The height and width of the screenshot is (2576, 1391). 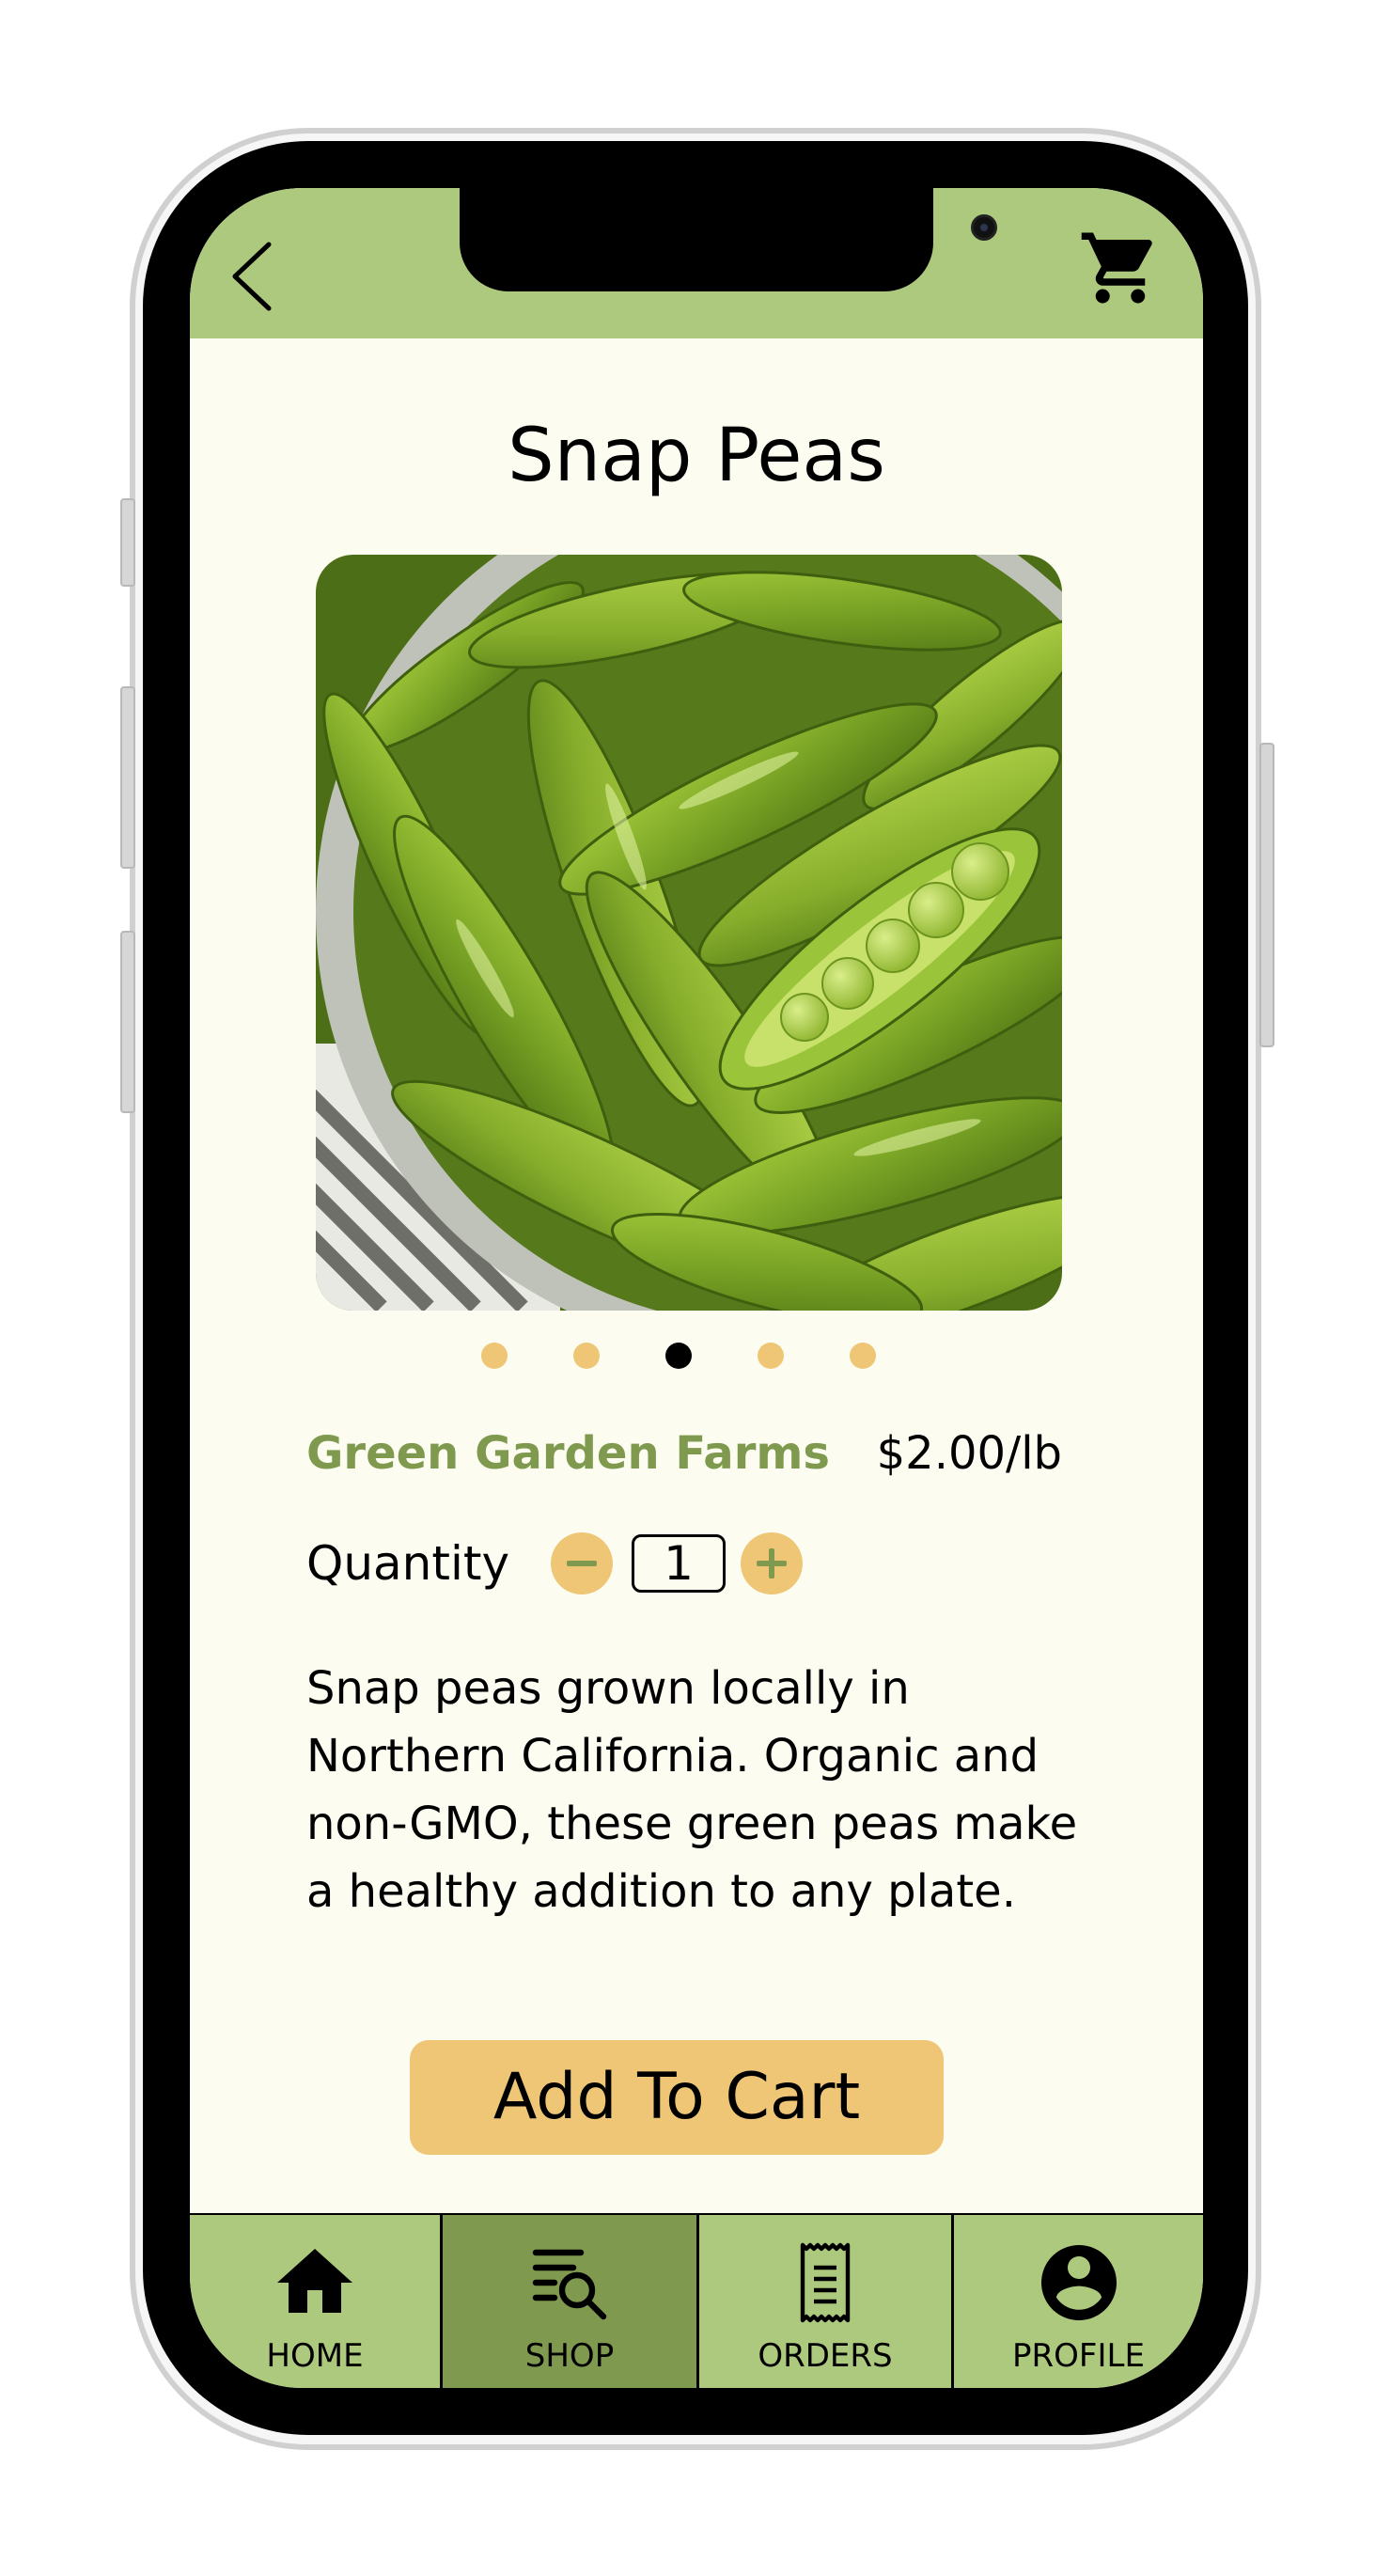 I want to click on minus-icon, so click(x=582, y=1564).